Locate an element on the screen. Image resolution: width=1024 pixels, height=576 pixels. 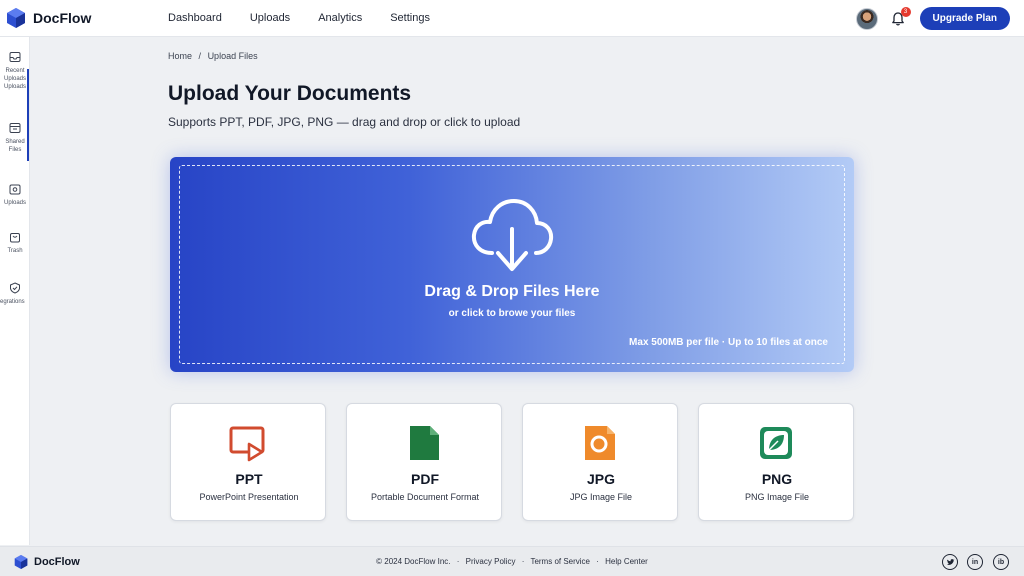
footer-copyright: © 2024 DocFlow Inc. is located at coordinates (413, 561).